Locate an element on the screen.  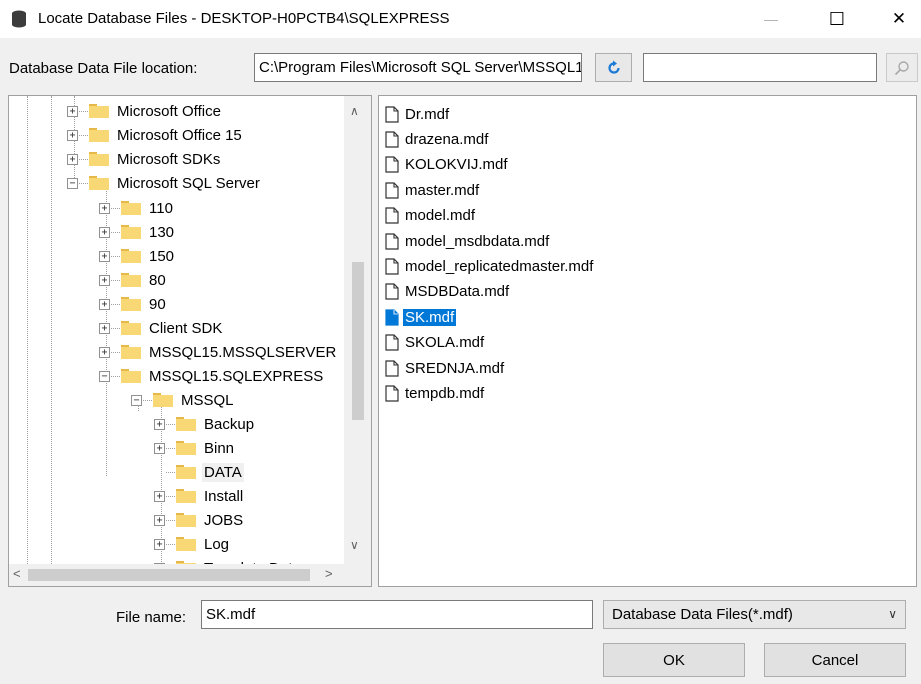
tree-guide-line is located at coordinates (51, 330).